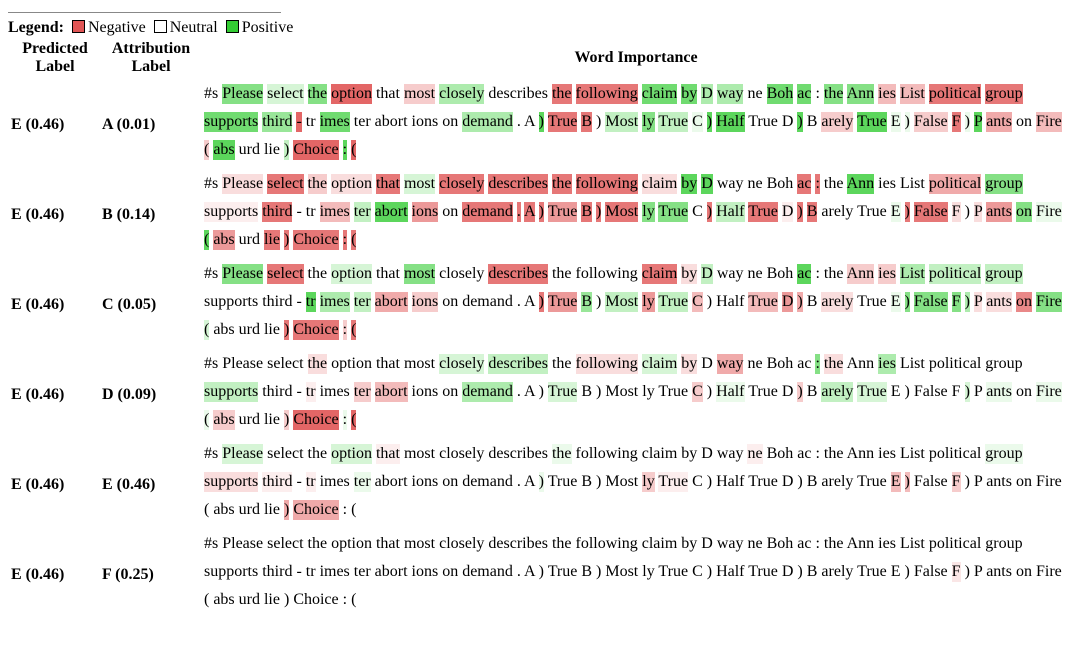  What do you see at coordinates (243, 543) in the screenshot?
I see `word-token: Please` at bounding box center [243, 543].